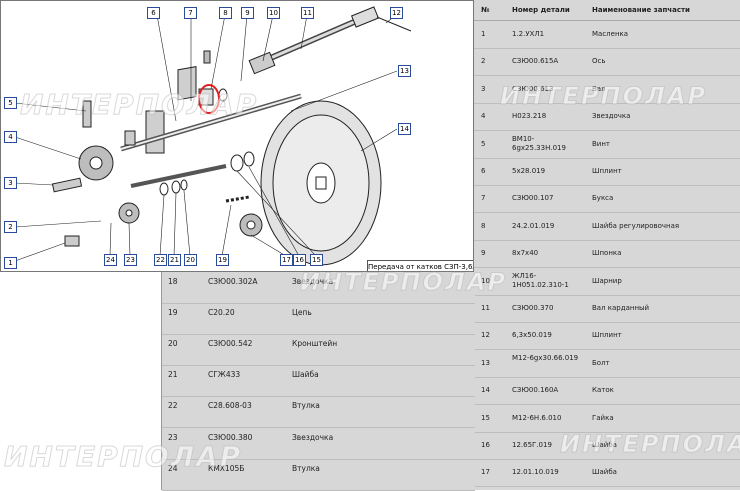 This screenshot has width=740, height=491. I want to click on table-row: 13 М12-6gх30.66.019 Болт, so click(607, 364).